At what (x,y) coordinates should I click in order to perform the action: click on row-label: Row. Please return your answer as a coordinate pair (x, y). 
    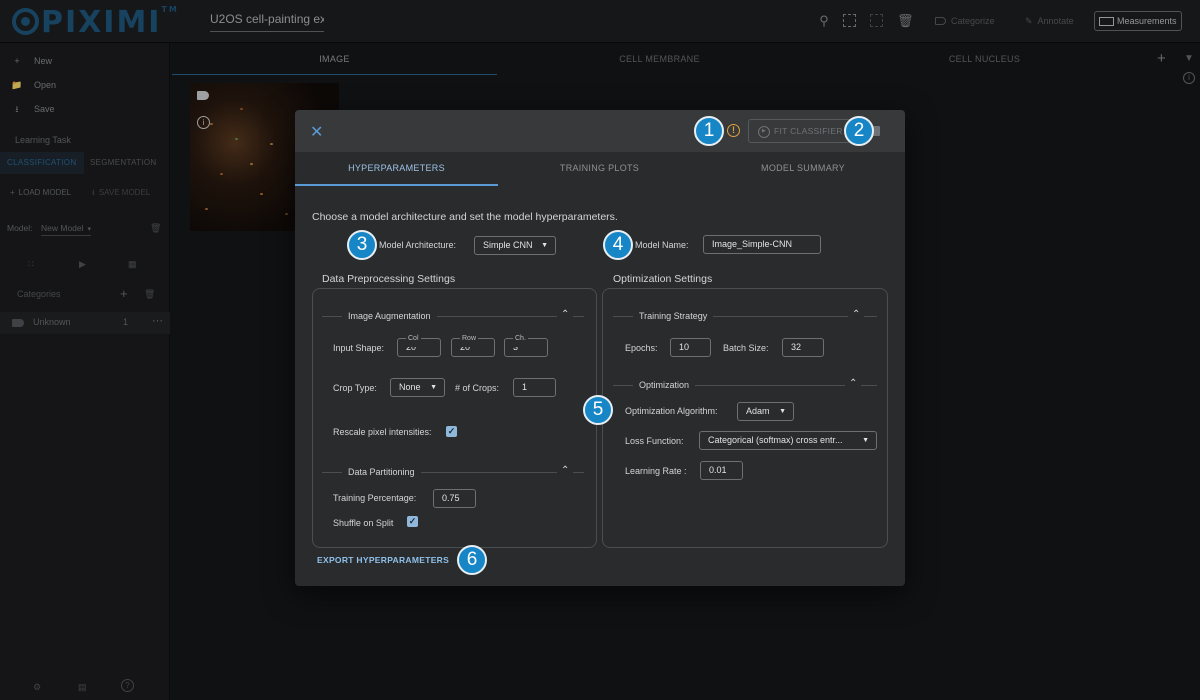
    Looking at the image, I should click on (469, 338).